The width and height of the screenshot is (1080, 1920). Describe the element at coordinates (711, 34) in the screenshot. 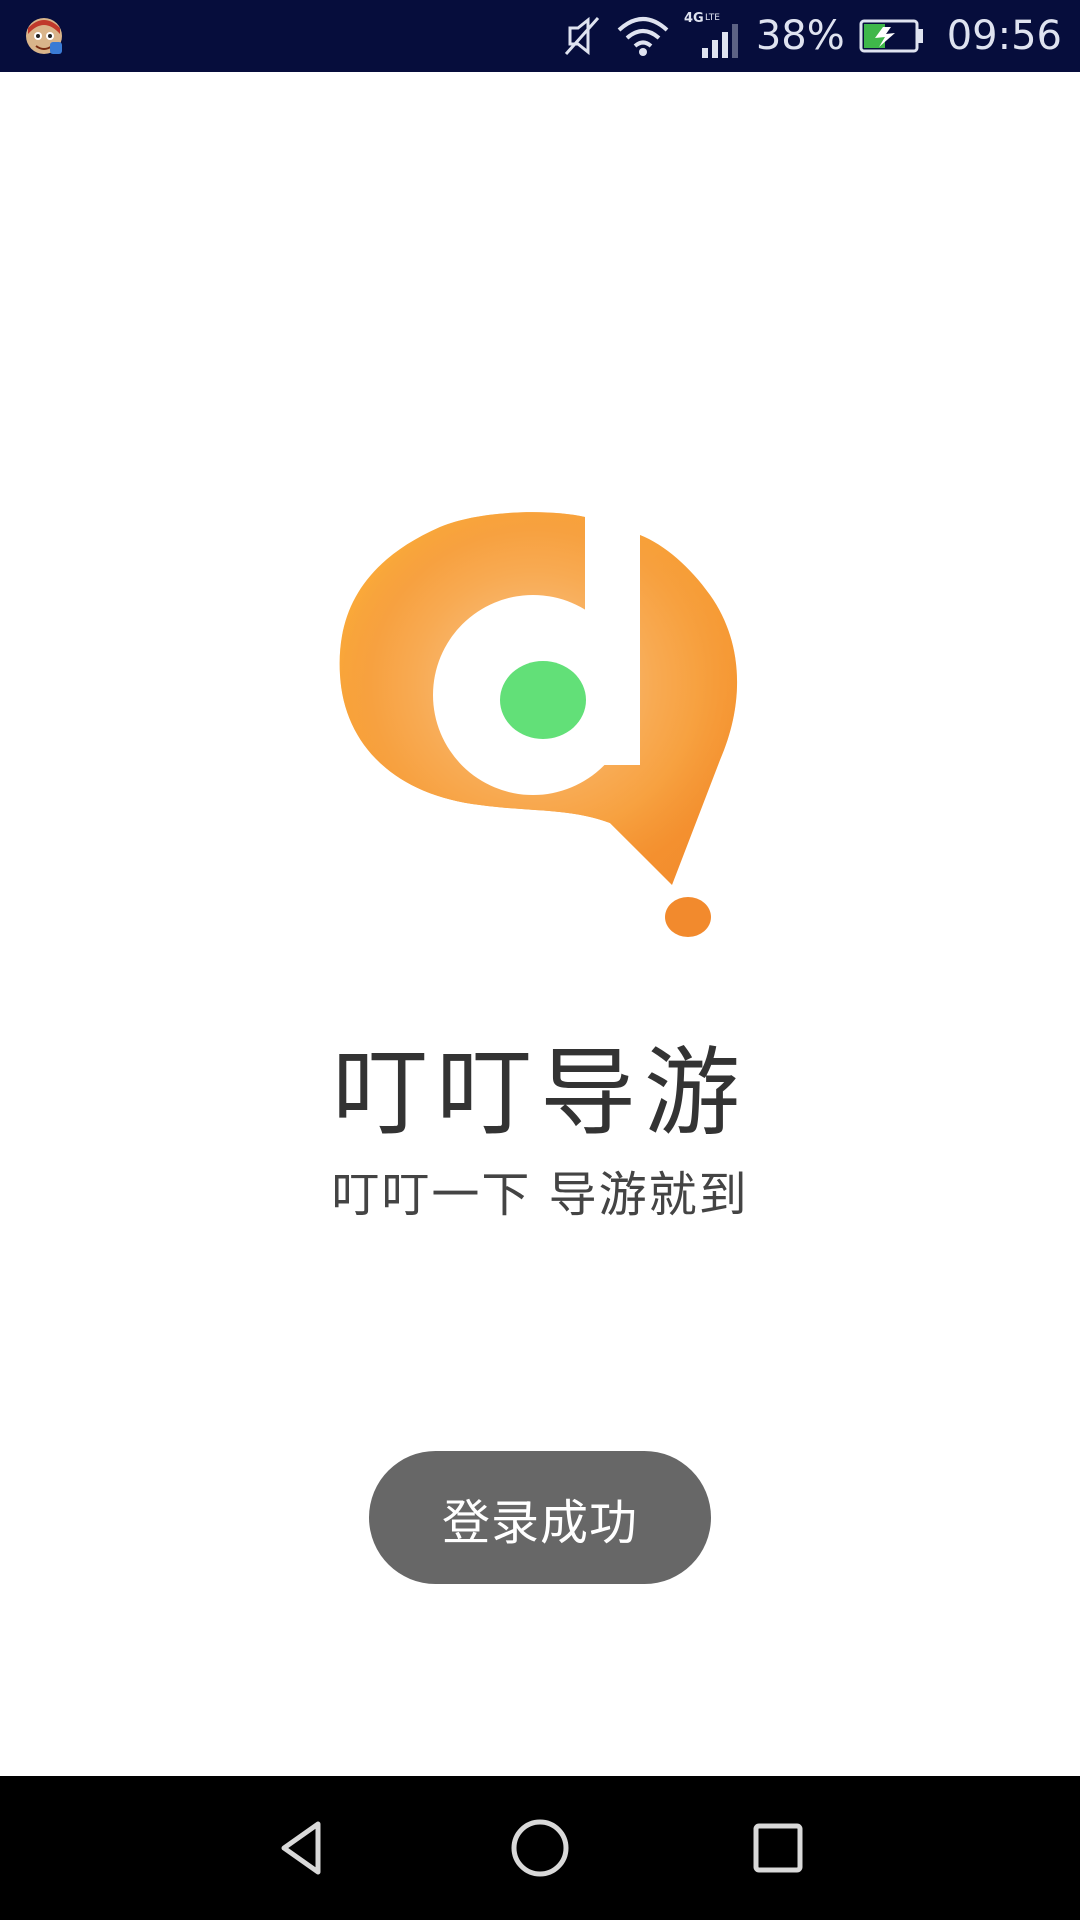

I see `signal-icon: 4G LTE` at that location.